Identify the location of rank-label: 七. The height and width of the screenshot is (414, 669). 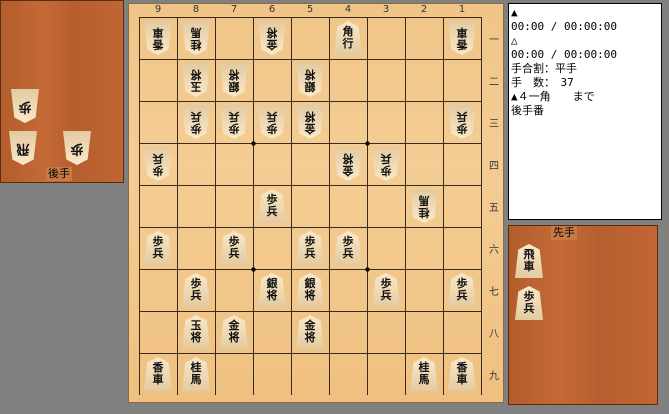
(494, 292).